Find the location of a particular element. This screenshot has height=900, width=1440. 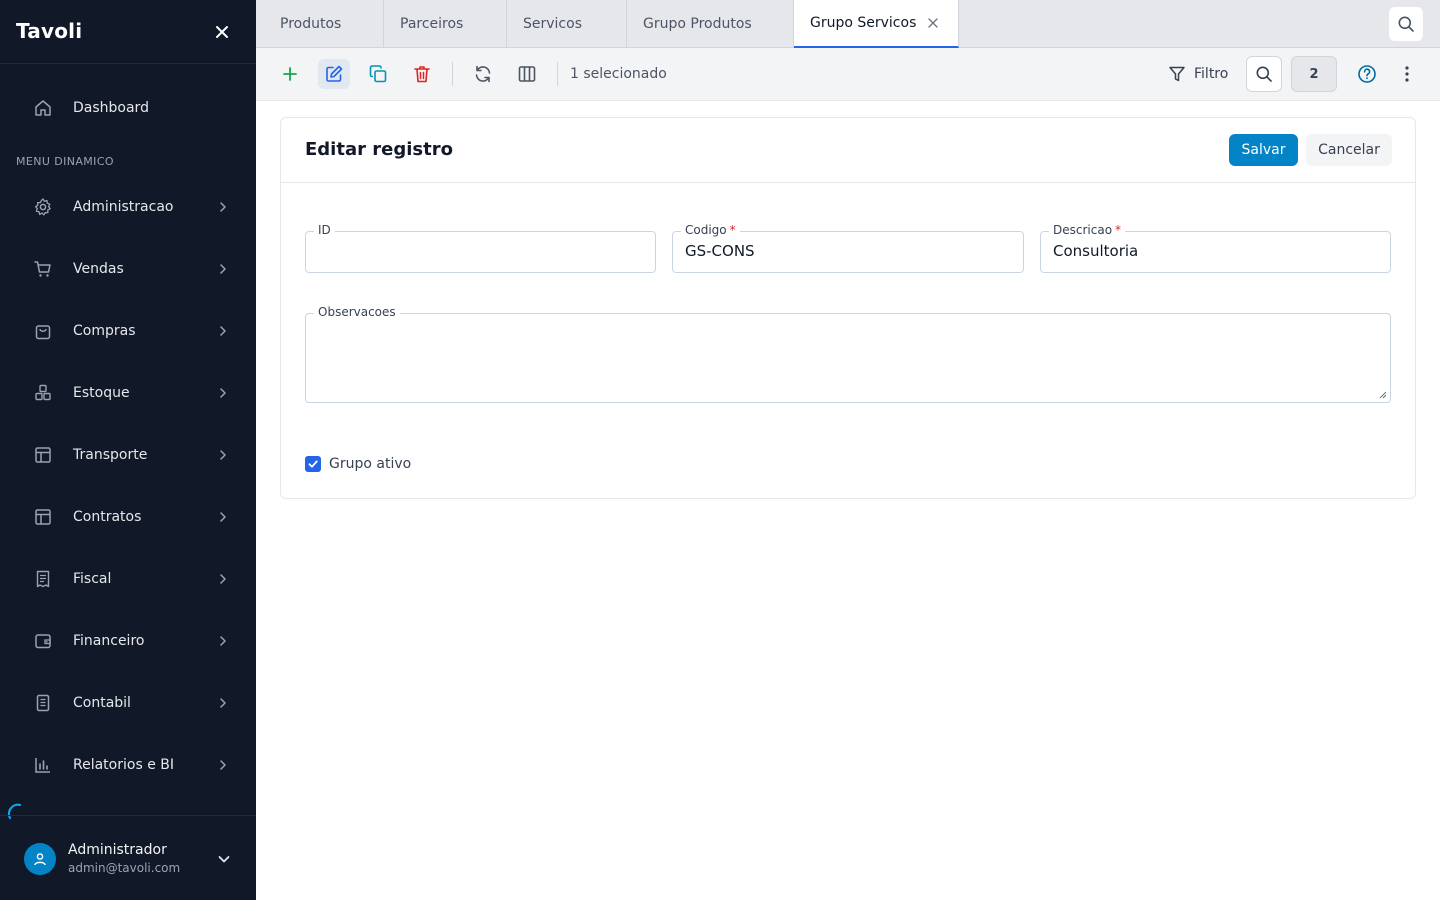

close-tab-icon is located at coordinates (933, 23).